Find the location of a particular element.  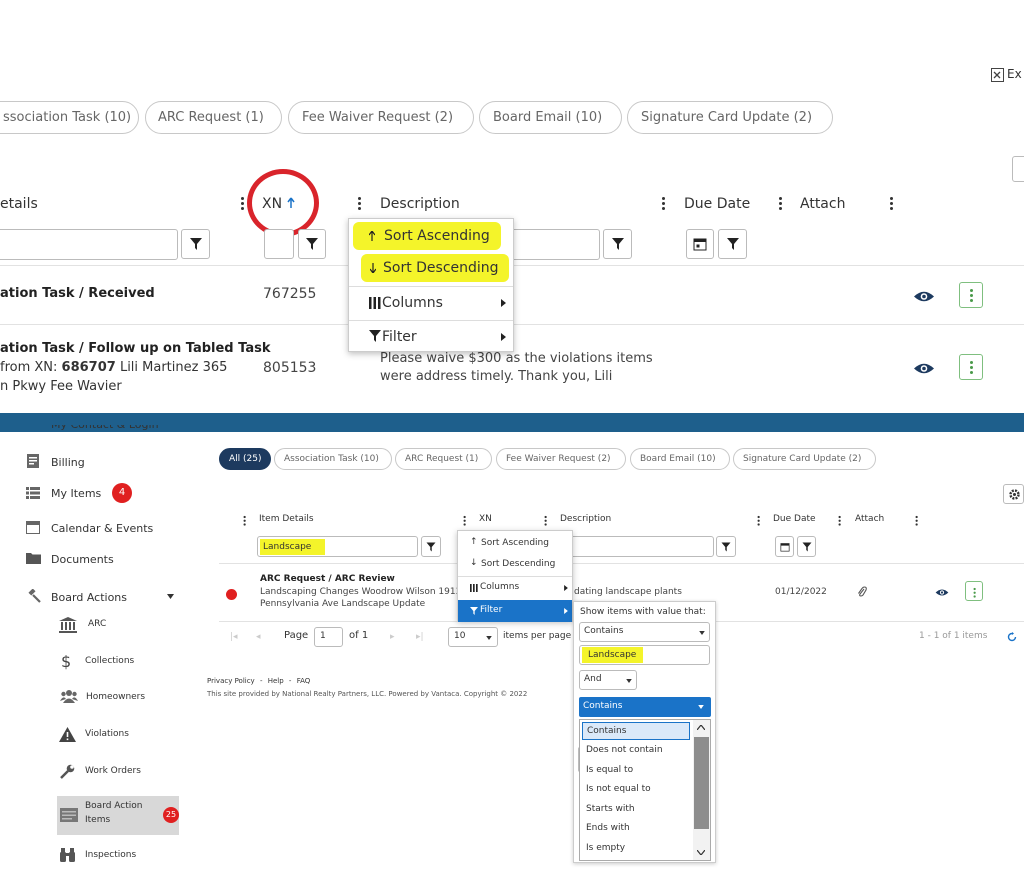

xn-reference-link: 686707 is located at coordinates (89, 367).